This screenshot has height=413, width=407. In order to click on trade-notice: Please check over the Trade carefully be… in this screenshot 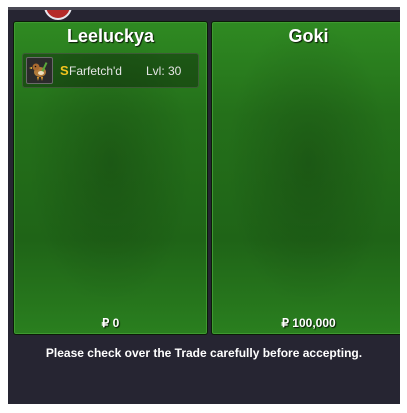, I will do `click(204, 353)`.